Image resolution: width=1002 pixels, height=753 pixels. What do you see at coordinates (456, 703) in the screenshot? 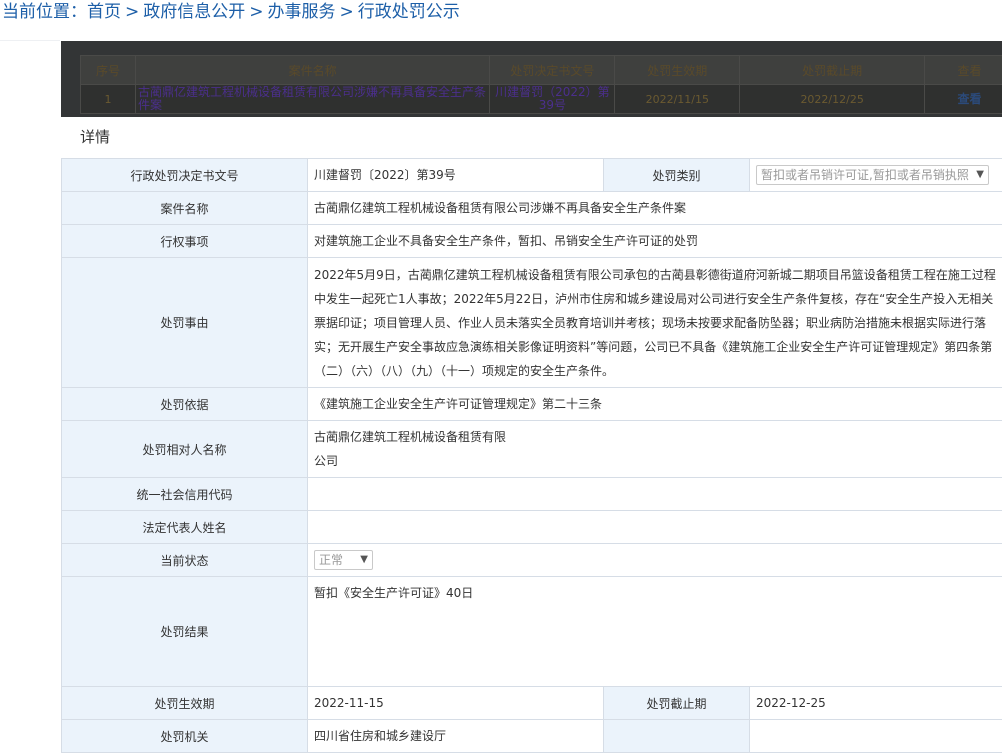
I see `start-date-value: 2022-11-15` at bounding box center [456, 703].